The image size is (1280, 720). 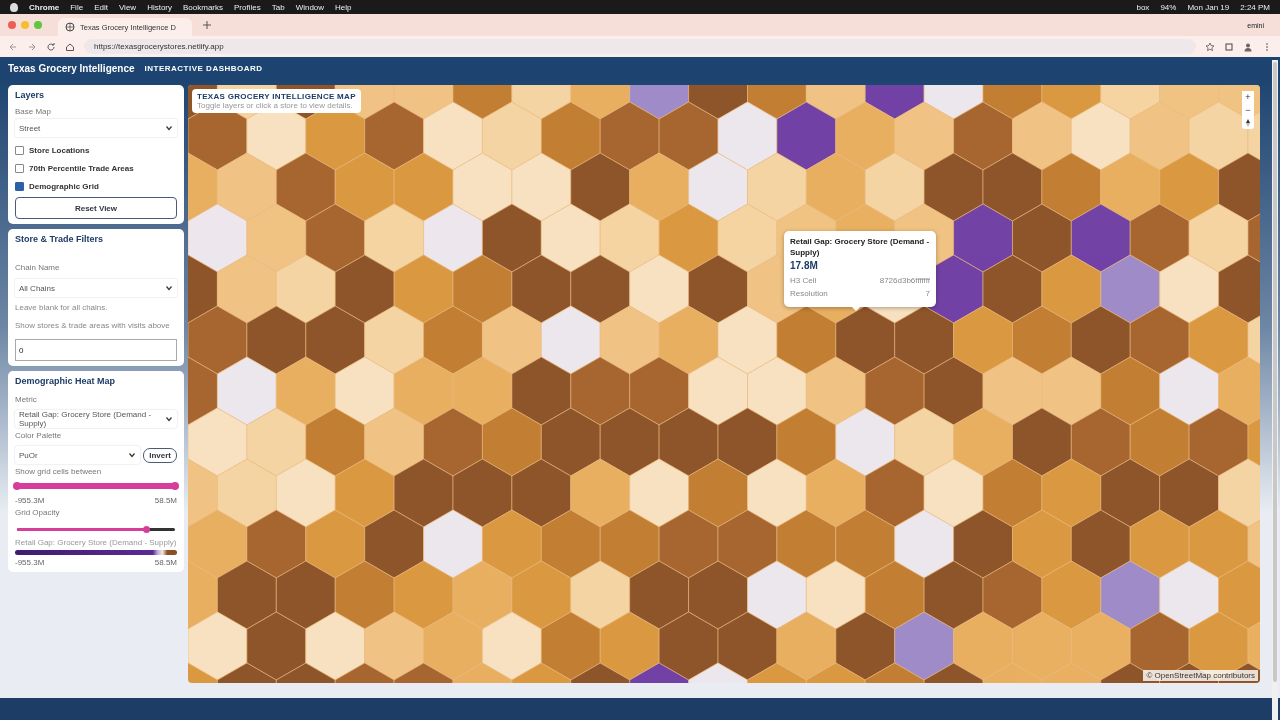 What do you see at coordinates (59, 150) in the screenshot?
I see `checkbox-label: Store Locations` at bounding box center [59, 150].